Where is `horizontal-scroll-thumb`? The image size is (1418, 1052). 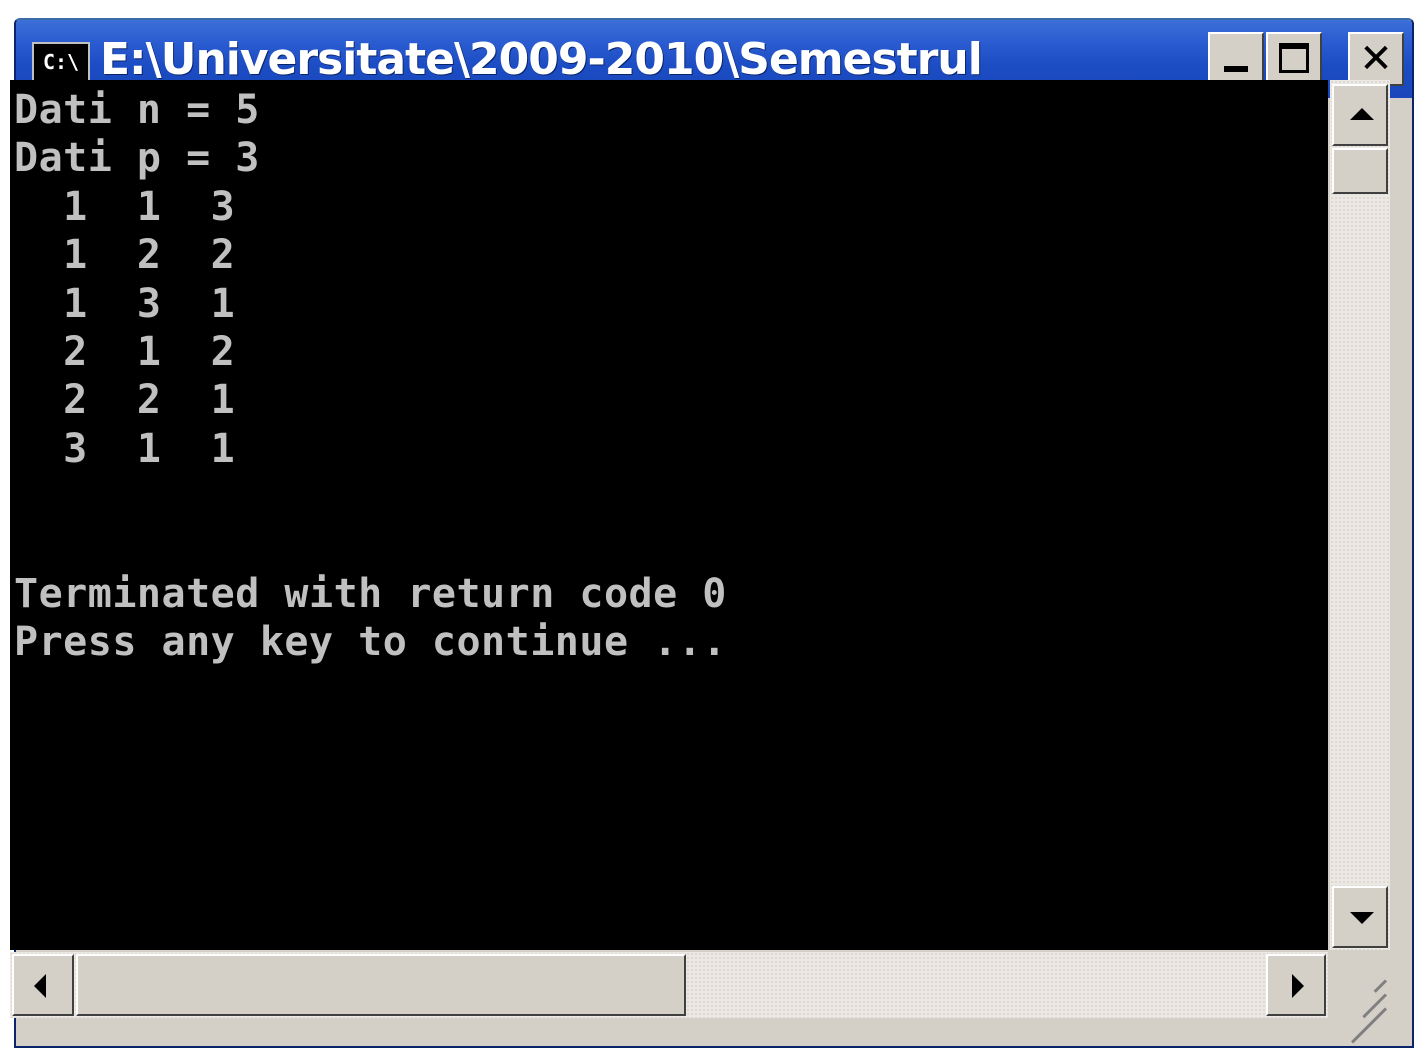 horizontal-scroll-thumb is located at coordinates (381, 985).